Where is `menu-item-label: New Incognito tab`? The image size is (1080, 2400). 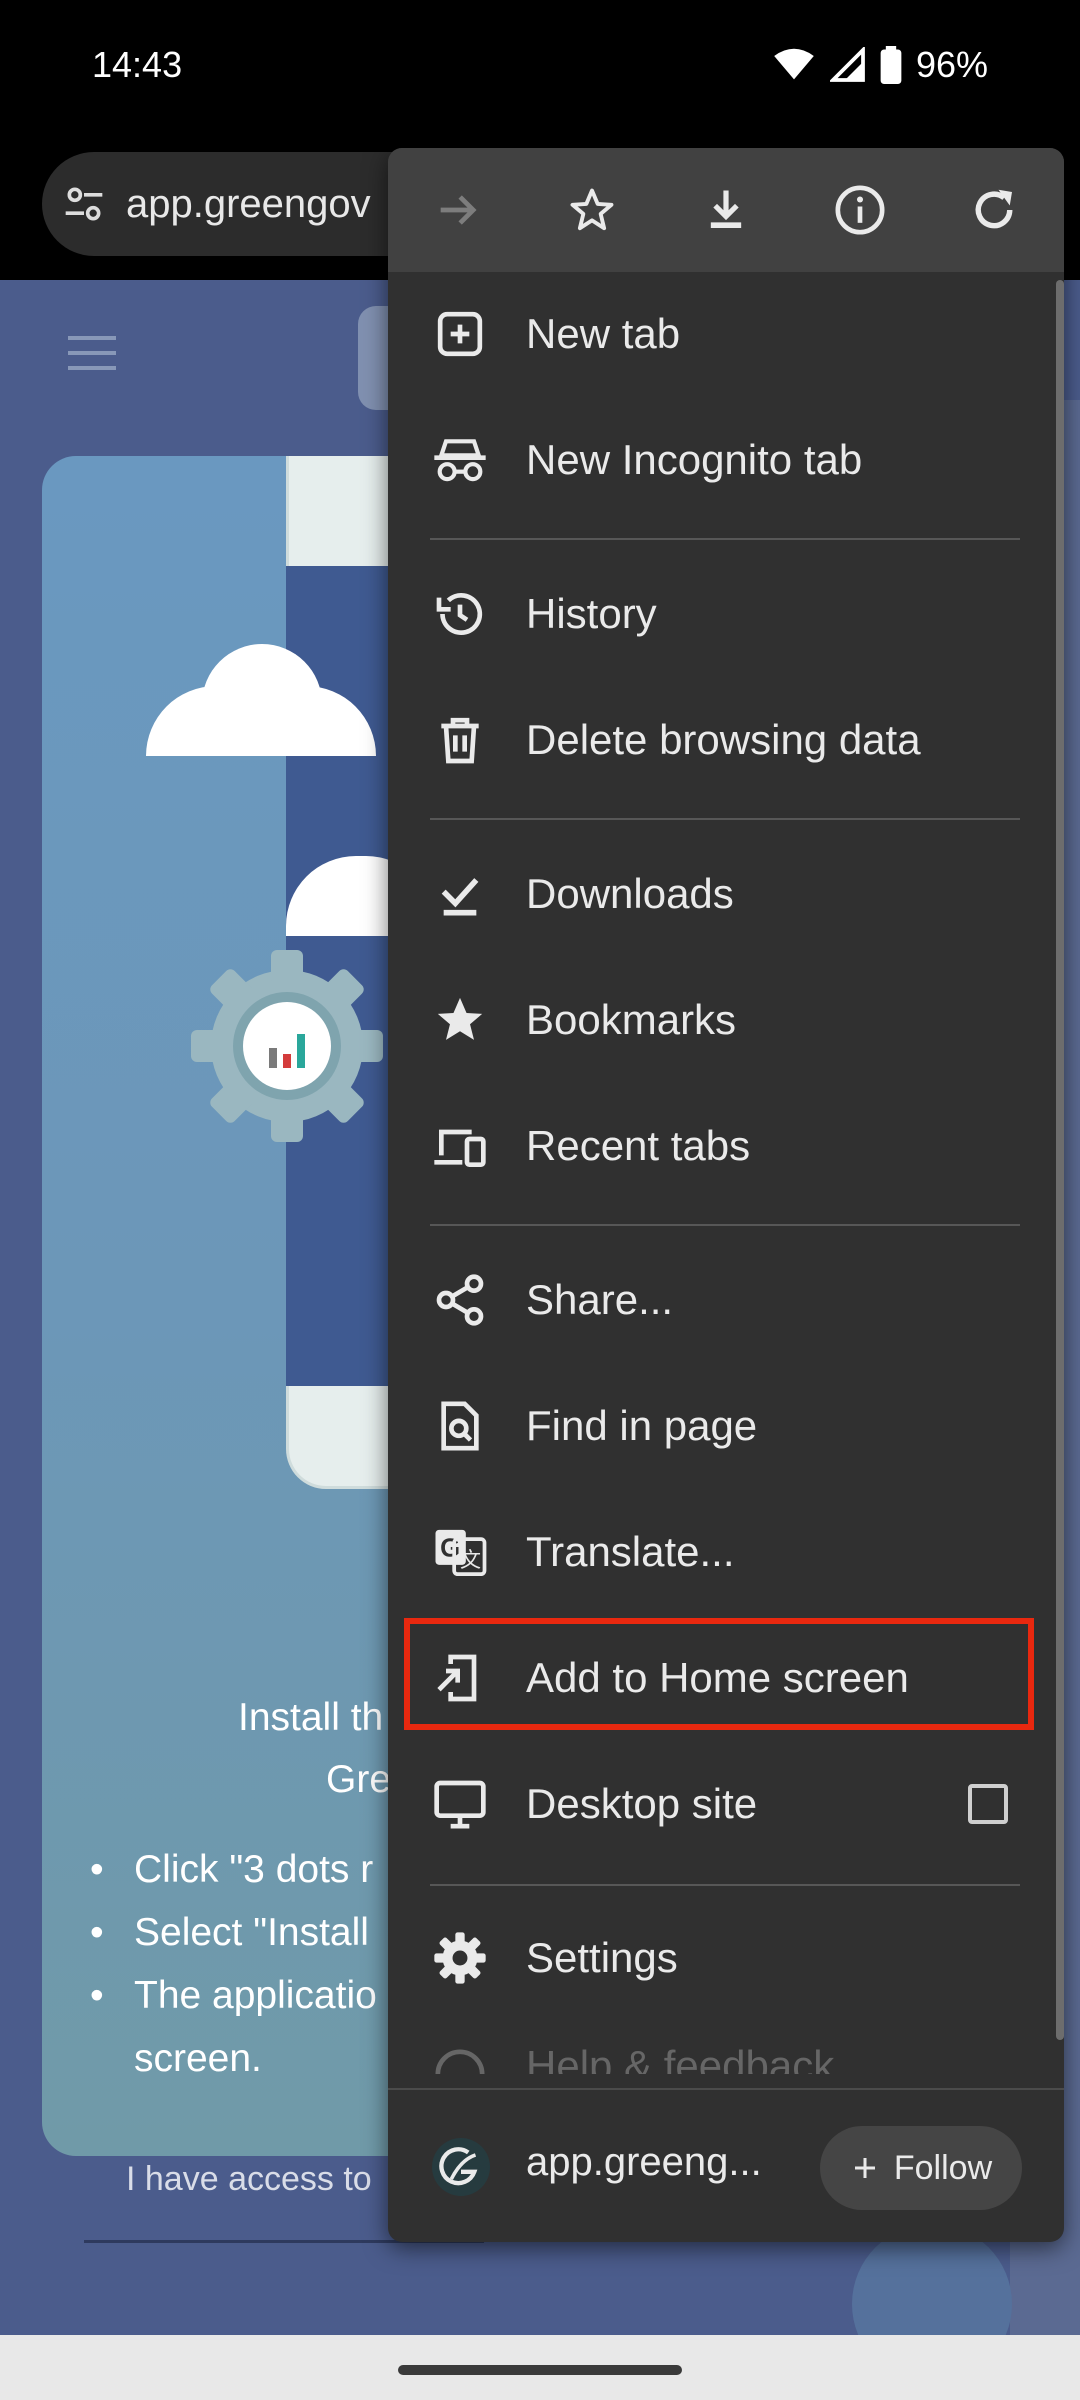
menu-item-label: New Incognito tab is located at coordinates (694, 459).